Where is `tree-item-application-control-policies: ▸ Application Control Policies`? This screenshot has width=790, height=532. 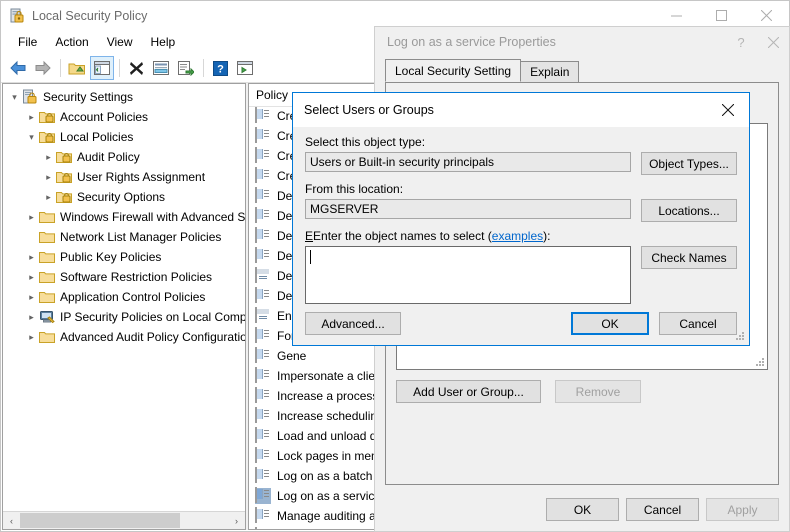
tree-item-application-control-policies: ▸ Application Control Policies is located at coordinates (124, 297).